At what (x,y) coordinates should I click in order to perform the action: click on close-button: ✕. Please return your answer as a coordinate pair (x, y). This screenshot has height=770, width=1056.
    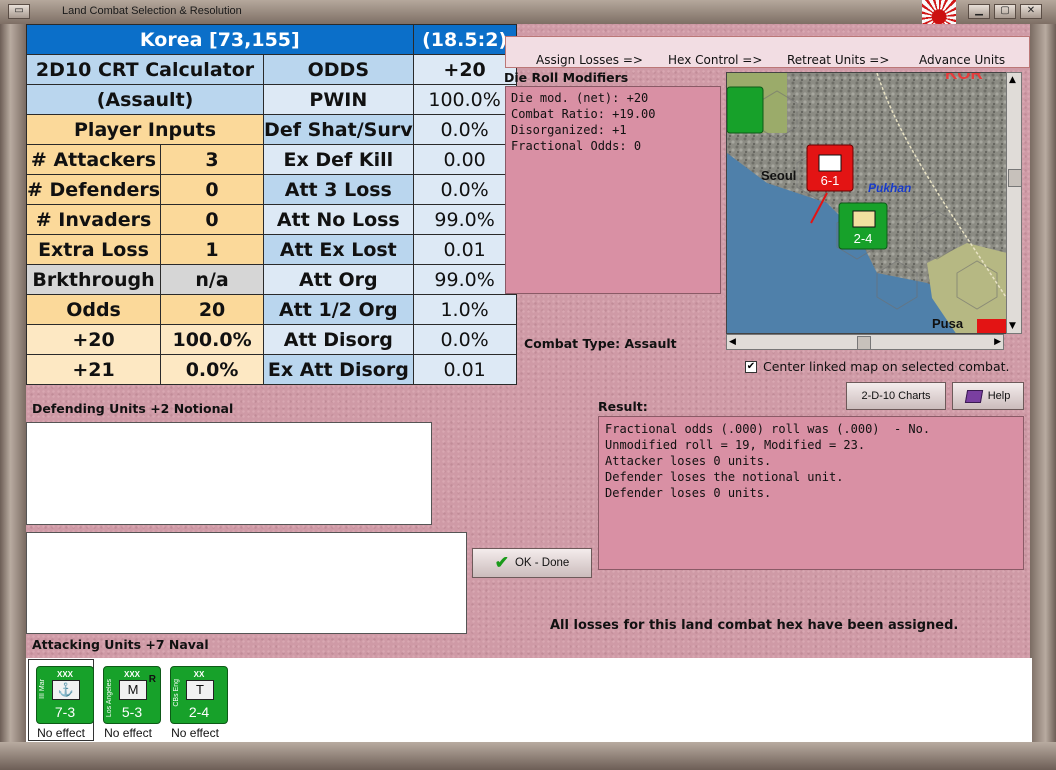
    Looking at the image, I should click on (1031, 11).